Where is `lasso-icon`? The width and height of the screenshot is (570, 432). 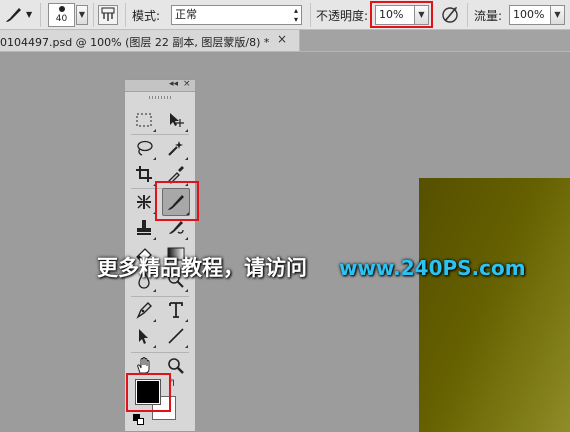
lasso-icon is located at coordinates (145, 148).